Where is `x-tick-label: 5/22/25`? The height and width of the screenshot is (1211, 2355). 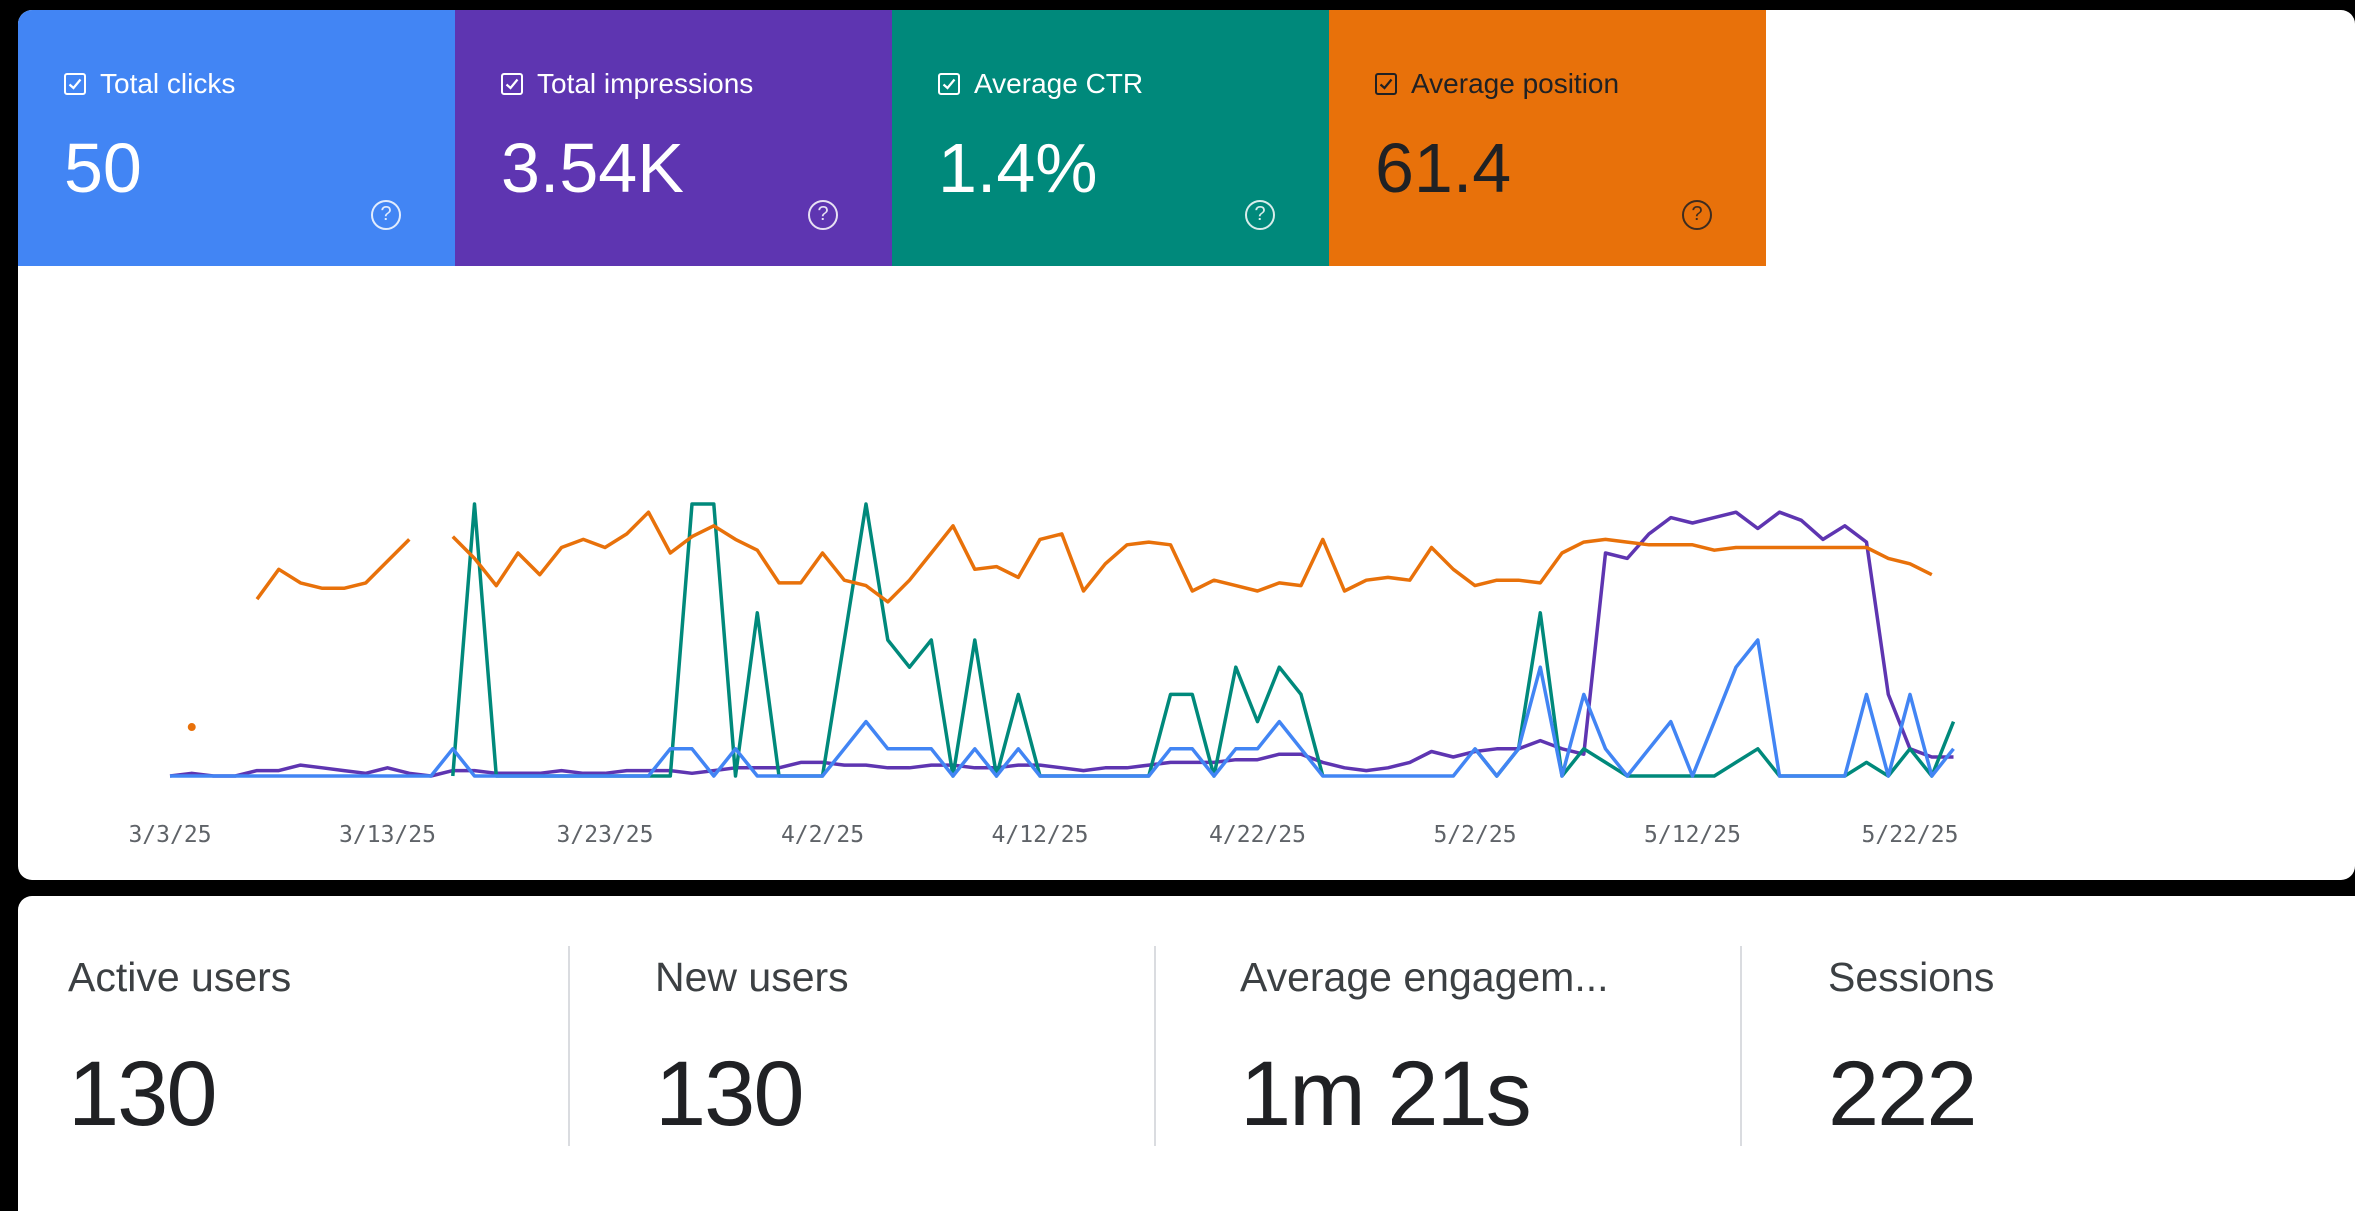 x-tick-label: 5/22/25 is located at coordinates (1910, 835).